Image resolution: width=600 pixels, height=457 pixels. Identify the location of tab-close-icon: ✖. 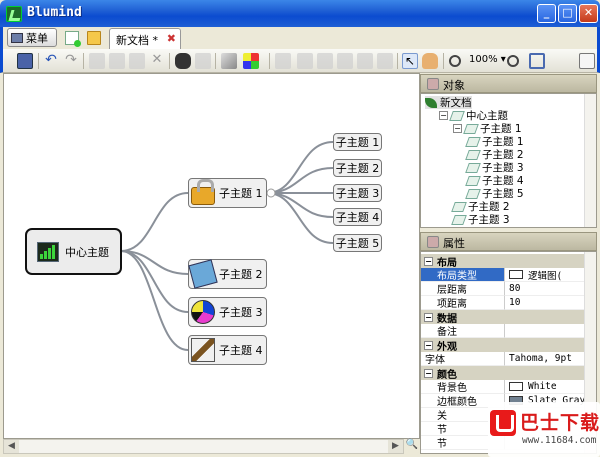
(171, 38).